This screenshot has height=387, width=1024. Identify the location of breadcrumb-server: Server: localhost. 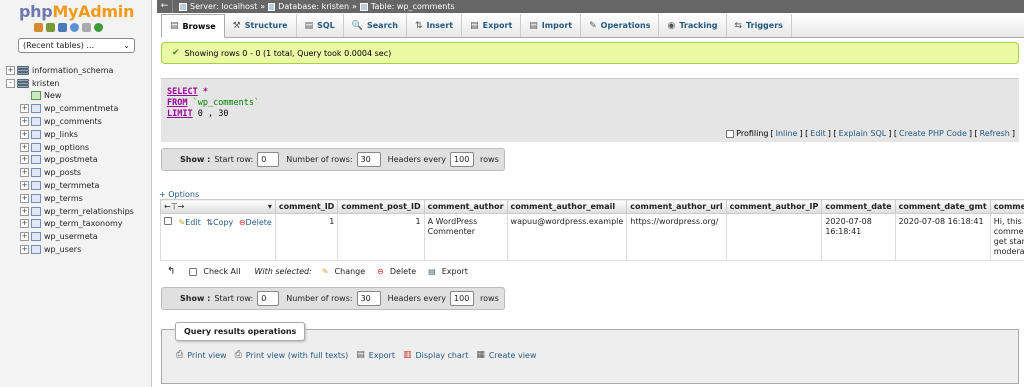
(223, 6).